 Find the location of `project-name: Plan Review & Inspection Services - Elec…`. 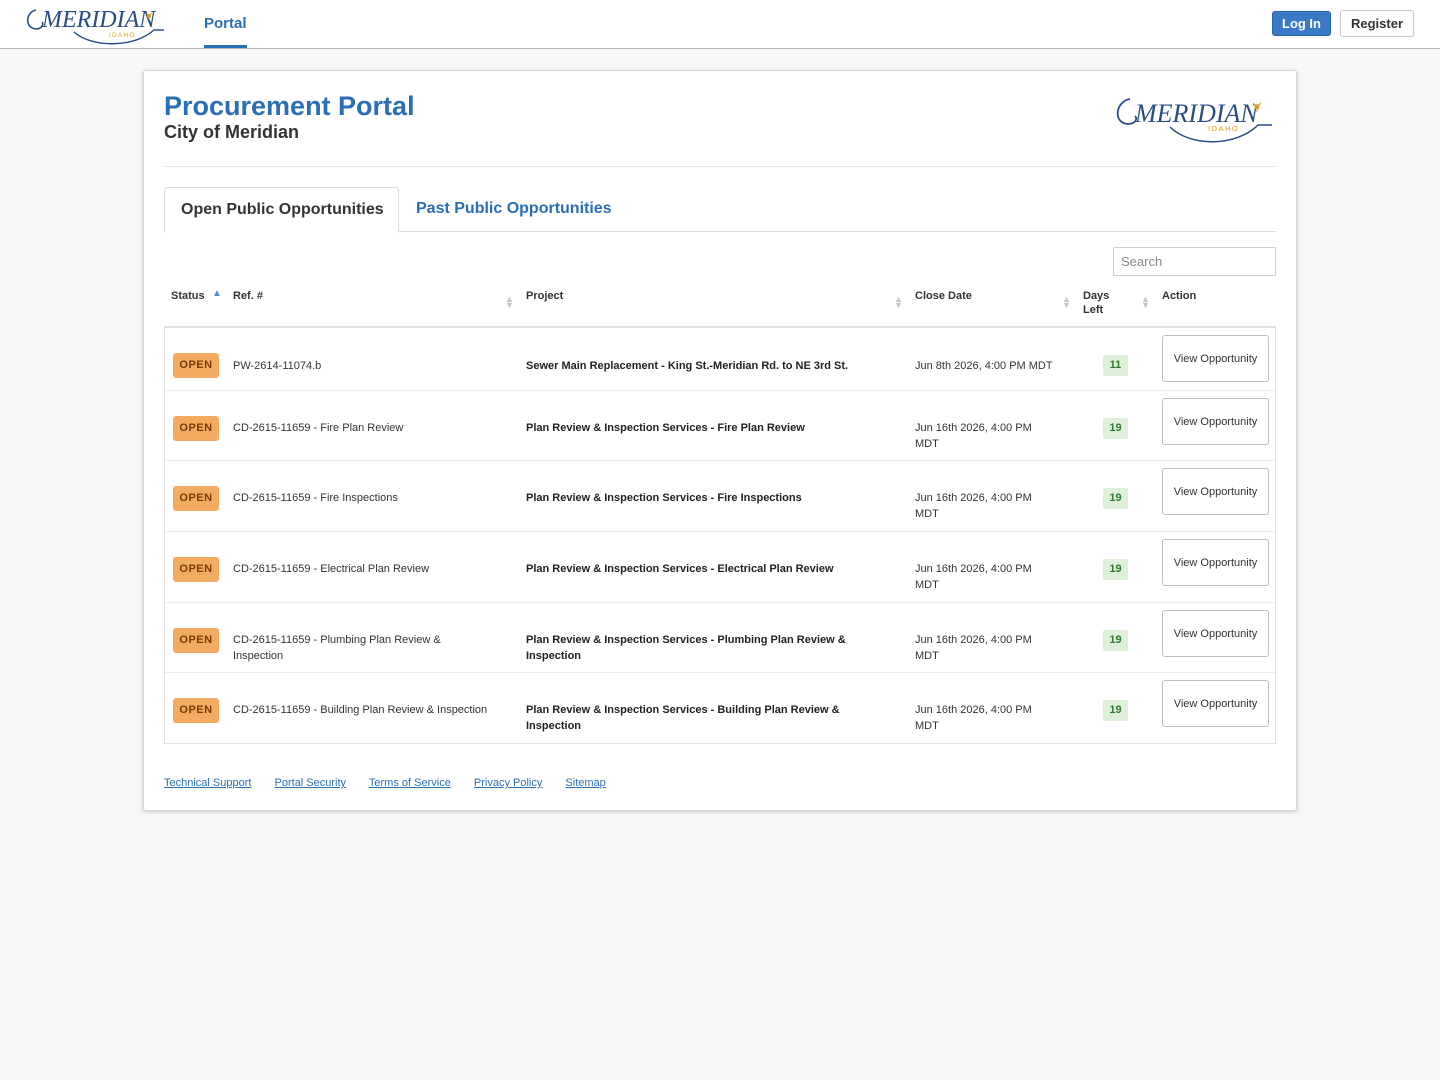

project-name: Plan Review & Inspection Services - Elec… is located at coordinates (680, 569).